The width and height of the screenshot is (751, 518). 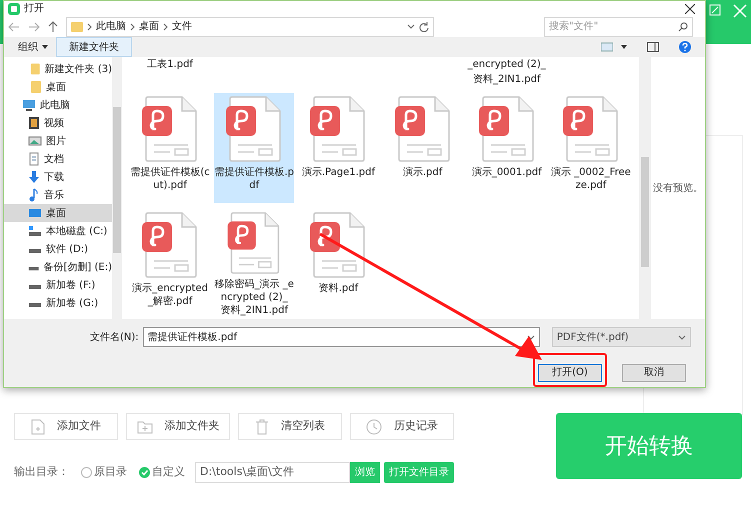 I want to click on desktop-icon, so click(x=35, y=213).